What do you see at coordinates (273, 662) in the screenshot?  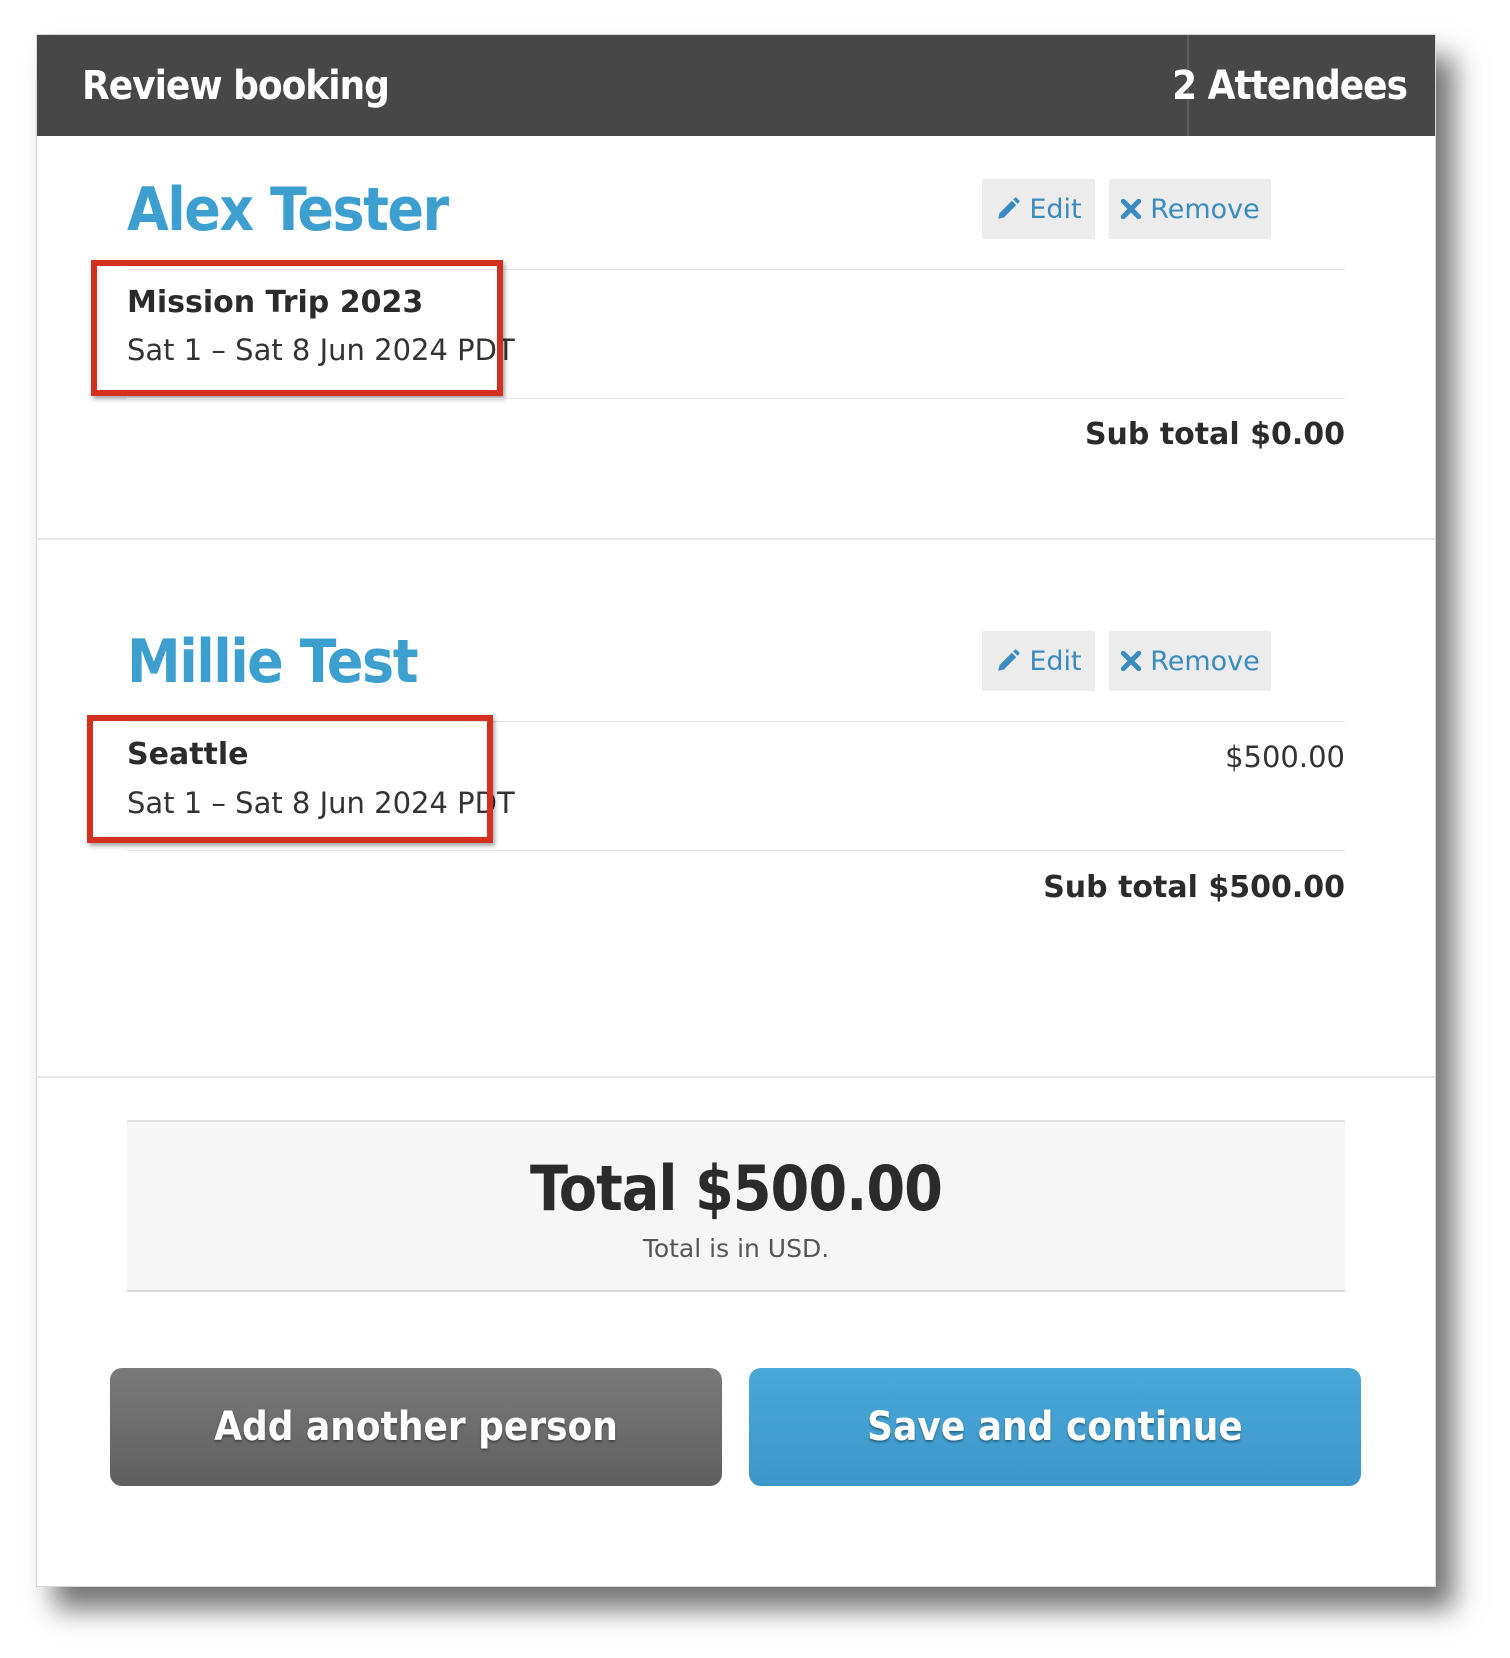 I see `attendee-name: Millie Test` at bounding box center [273, 662].